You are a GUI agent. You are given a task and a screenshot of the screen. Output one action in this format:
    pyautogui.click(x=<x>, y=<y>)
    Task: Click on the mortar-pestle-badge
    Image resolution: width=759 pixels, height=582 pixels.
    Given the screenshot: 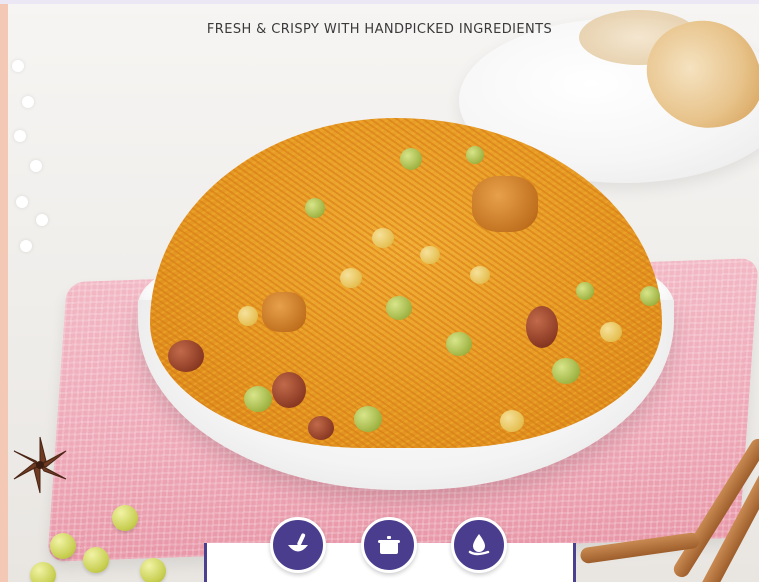 What is the action you would take?
    pyautogui.click(x=298, y=545)
    